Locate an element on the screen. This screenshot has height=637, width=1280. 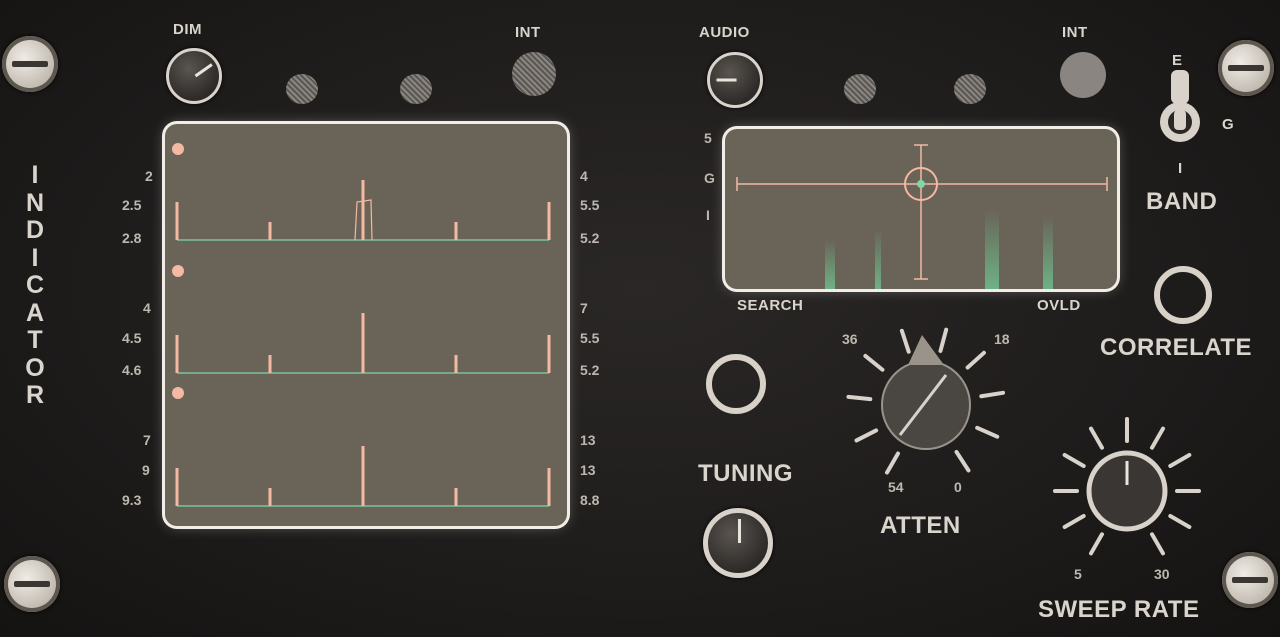
sweep-scale-30: 30 is located at coordinates (1162, 574).